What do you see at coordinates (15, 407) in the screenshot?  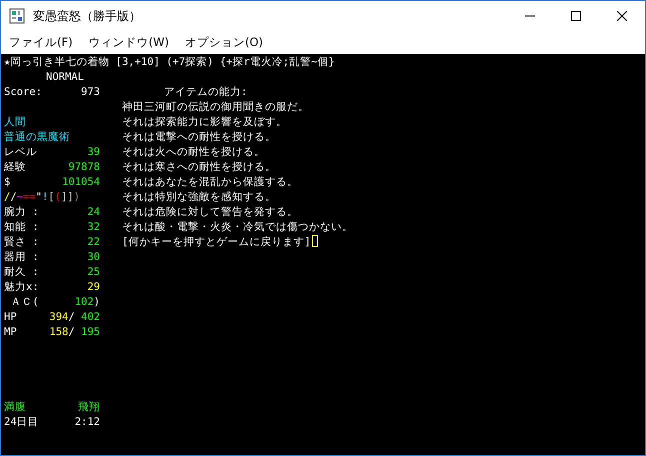 I see `status-effect: 満腹` at bounding box center [15, 407].